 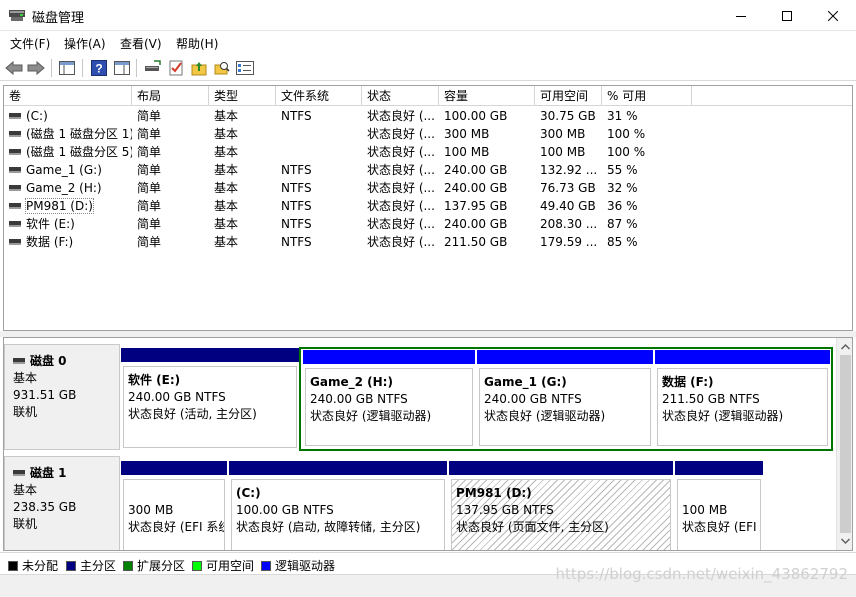 I want to click on menu-file: 文件(F), so click(x=30, y=43).